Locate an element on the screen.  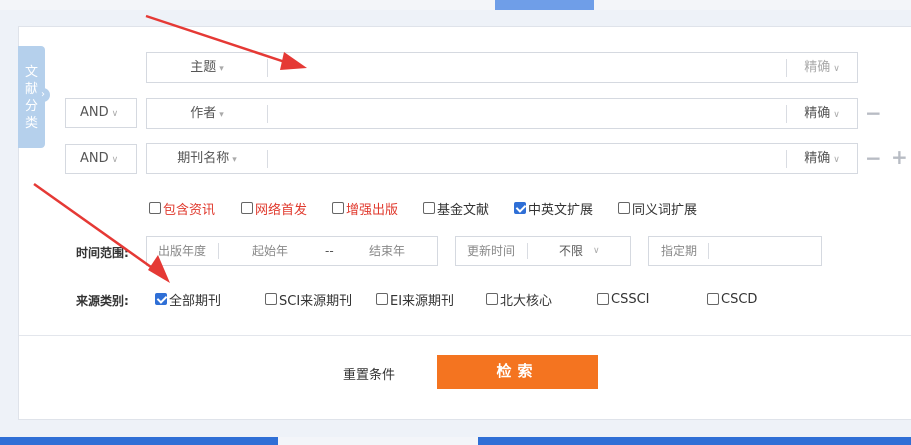
source-all-journals: 全部期刊 is located at coordinates (188, 299).